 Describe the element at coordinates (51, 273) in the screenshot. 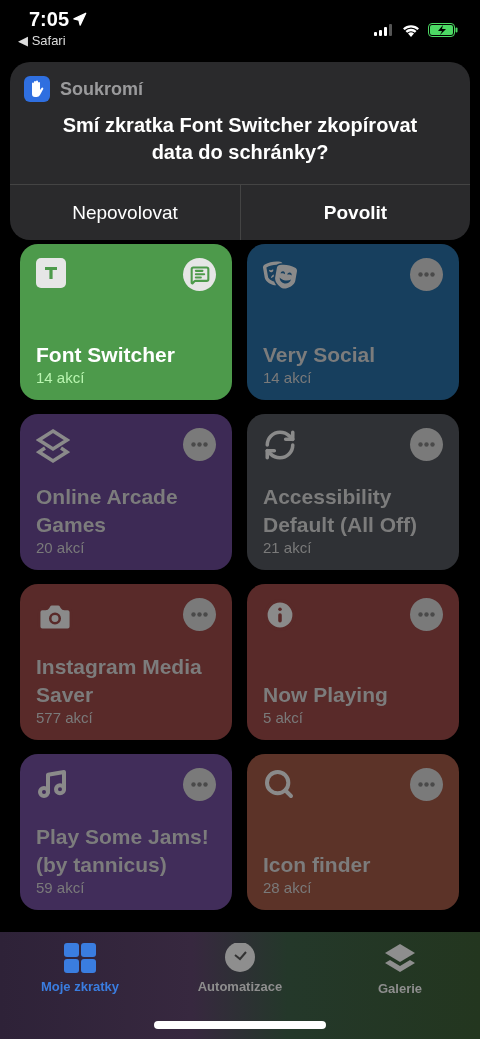

I see `text-icon` at that location.